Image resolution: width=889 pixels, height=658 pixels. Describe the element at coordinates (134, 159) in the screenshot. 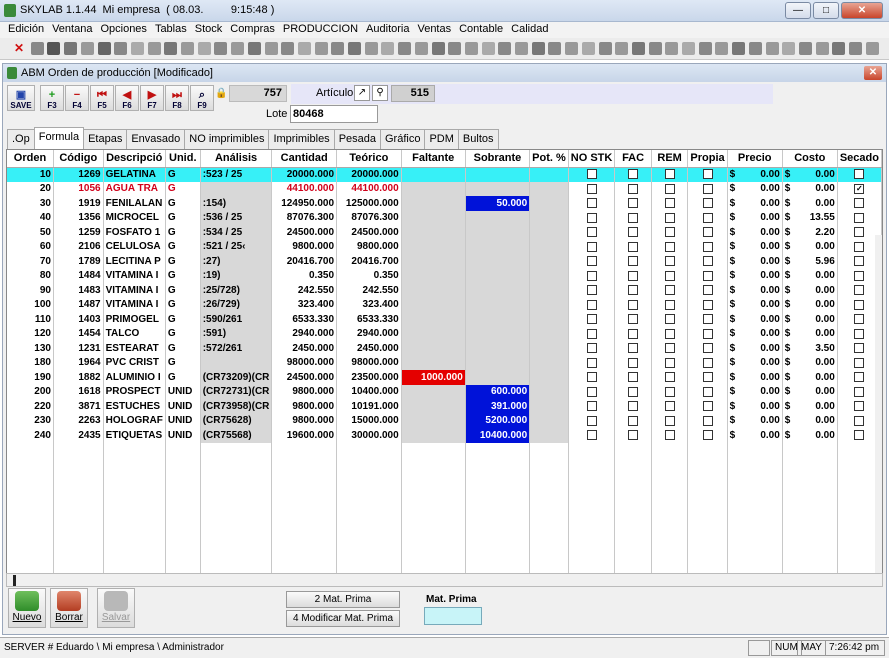

I see `column-header-2: Descripció` at that location.